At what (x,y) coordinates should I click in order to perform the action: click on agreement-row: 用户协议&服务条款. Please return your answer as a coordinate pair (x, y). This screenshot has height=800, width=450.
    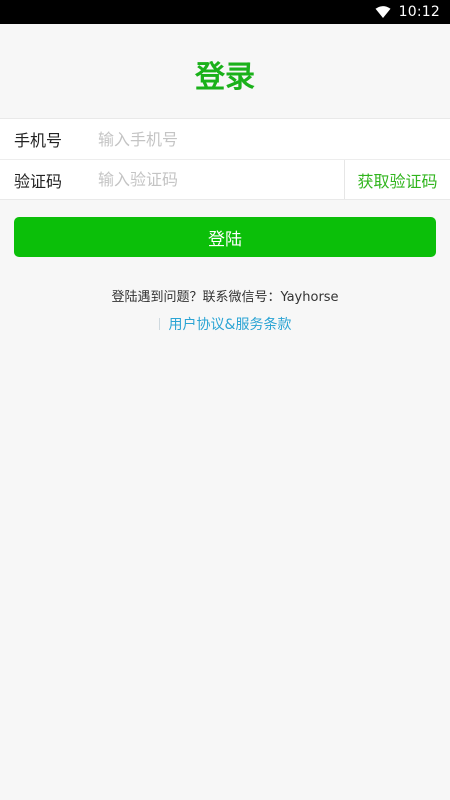
    Looking at the image, I should click on (225, 324).